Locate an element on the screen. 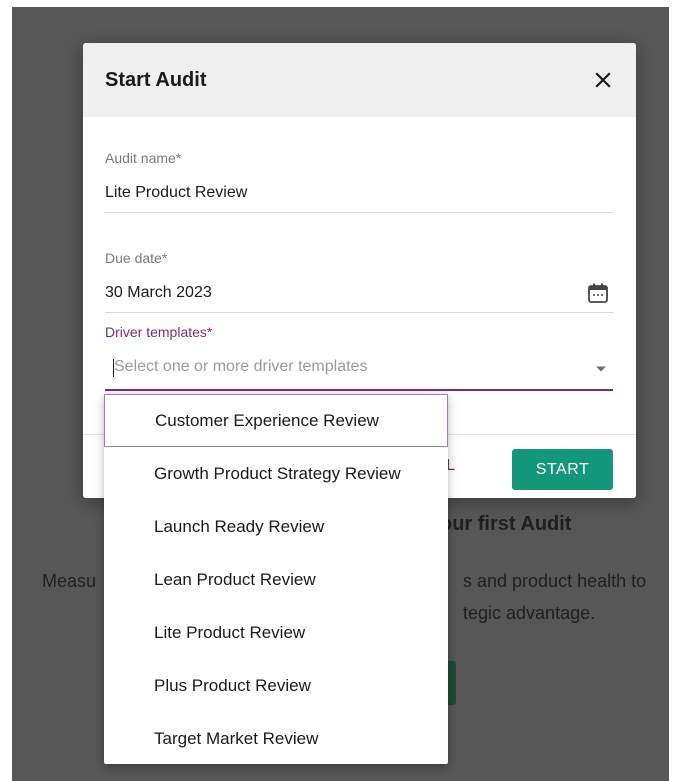 The width and height of the screenshot is (677, 781). due-date-label: Due date* is located at coordinates (136, 258).